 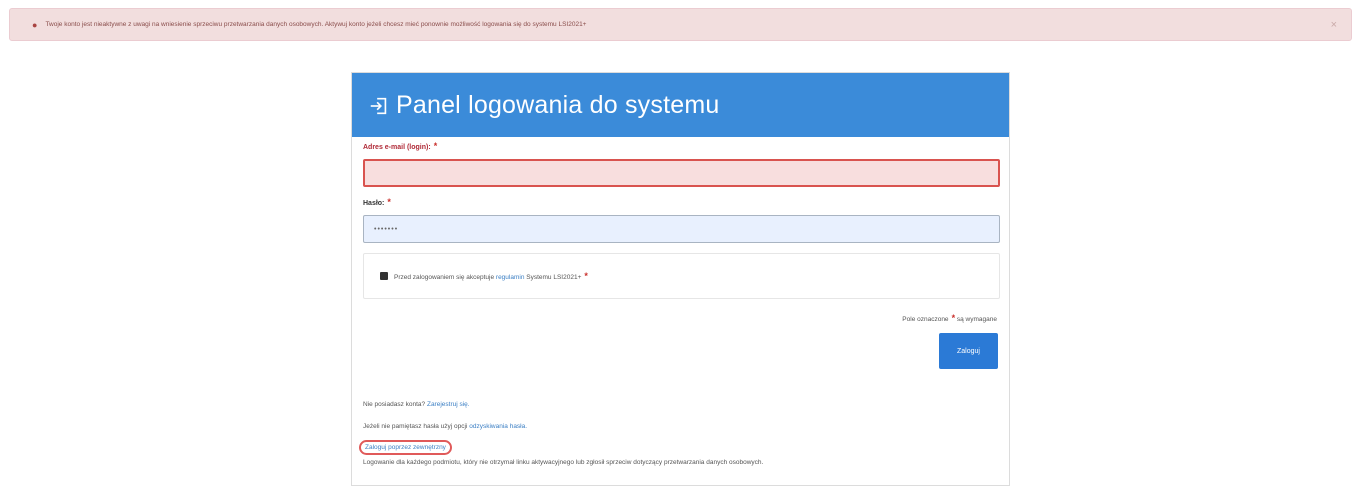 What do you see at coordinates (949, 318) in the screenshot?
I see `required-note: Pole oznaczone * są wymagane` at bounding box center [949, 318].